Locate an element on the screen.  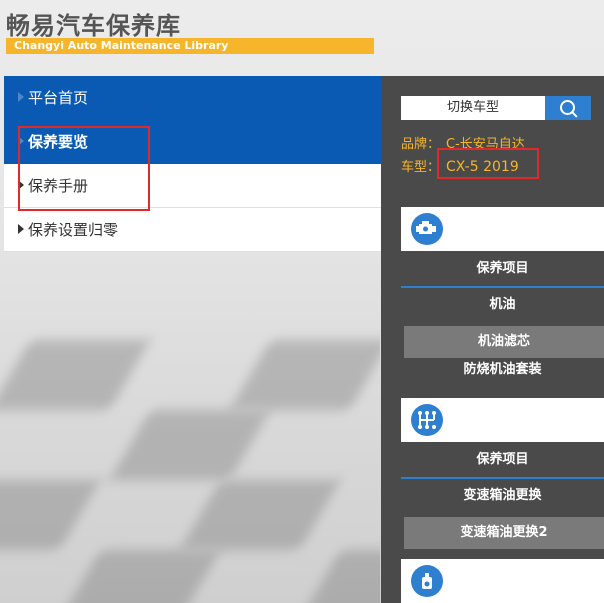
maint-item-transmission-oil: 变速箱油更换 is located at coordinates (502, 496).